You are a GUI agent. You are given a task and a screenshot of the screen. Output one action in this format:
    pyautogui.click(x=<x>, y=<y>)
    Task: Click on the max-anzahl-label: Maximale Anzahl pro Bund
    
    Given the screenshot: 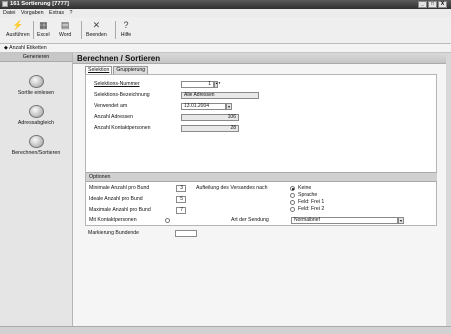 What is the action you would take?
    pyautogui.click(x=120, y=210)
    